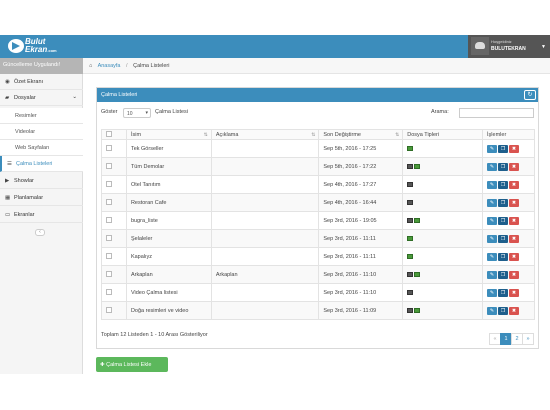  What do you see at coordinates (41, 116) in the screenshot?
I see `sidebar-item-images: Resimler` at bounding box center [41, 116].